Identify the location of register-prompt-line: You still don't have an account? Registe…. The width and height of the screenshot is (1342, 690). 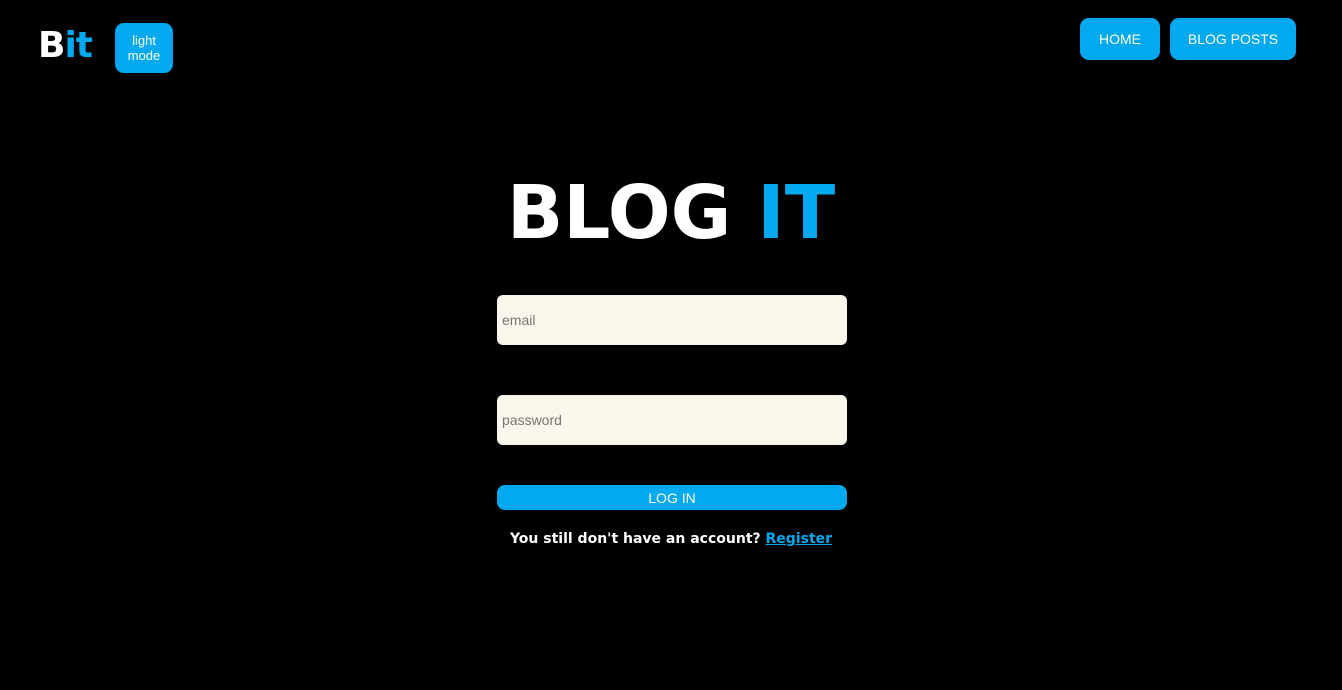
(671, 539).